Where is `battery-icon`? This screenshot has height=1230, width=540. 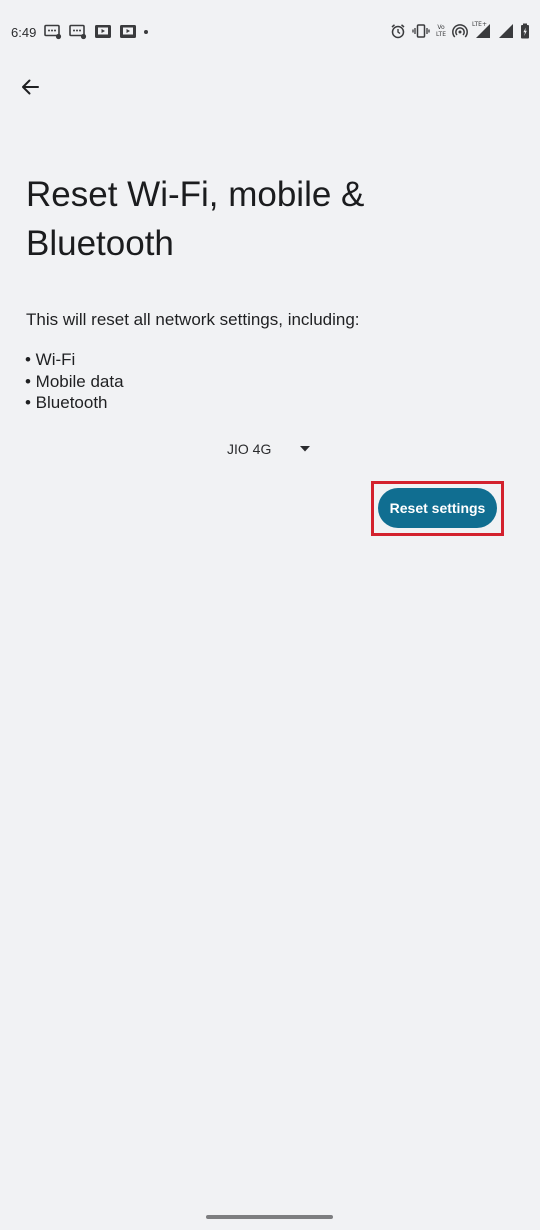 battery-icon is located at coordinates (525, 31).